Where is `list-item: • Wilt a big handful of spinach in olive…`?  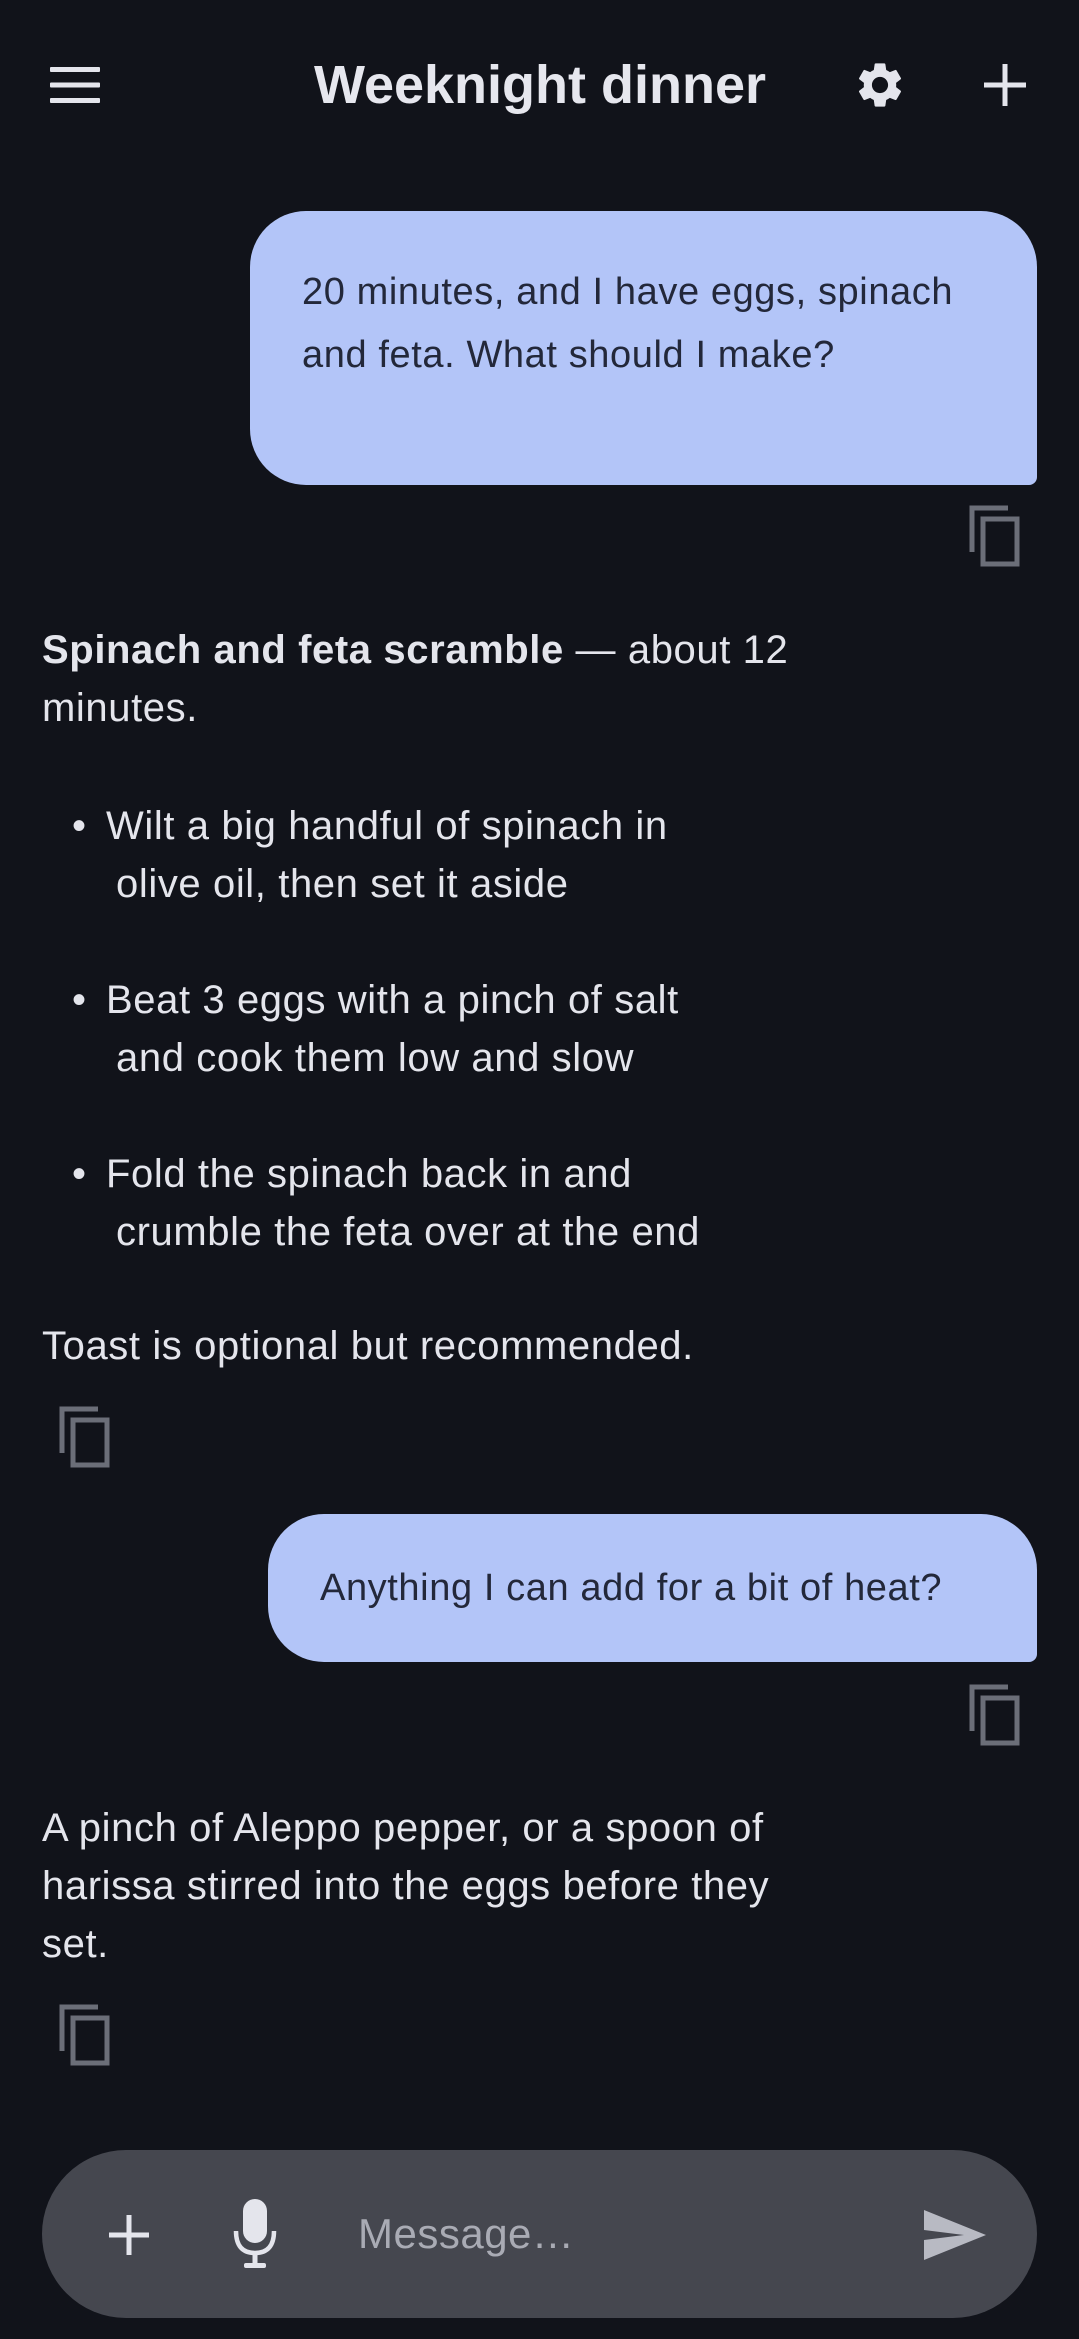
list-item: • Wilt a big handful of spinach in olive… is located at coordinates (432, 855).